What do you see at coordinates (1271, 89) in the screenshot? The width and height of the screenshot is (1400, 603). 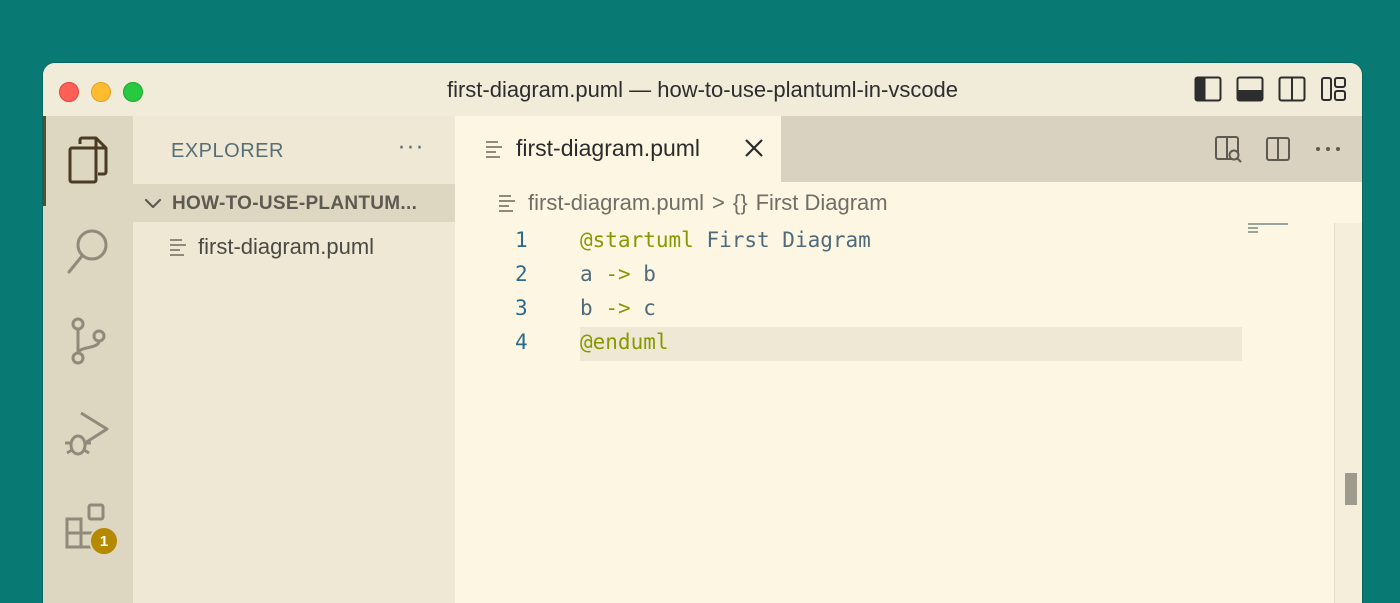 I see `layout-controls` at bounding box center [1271, 89].